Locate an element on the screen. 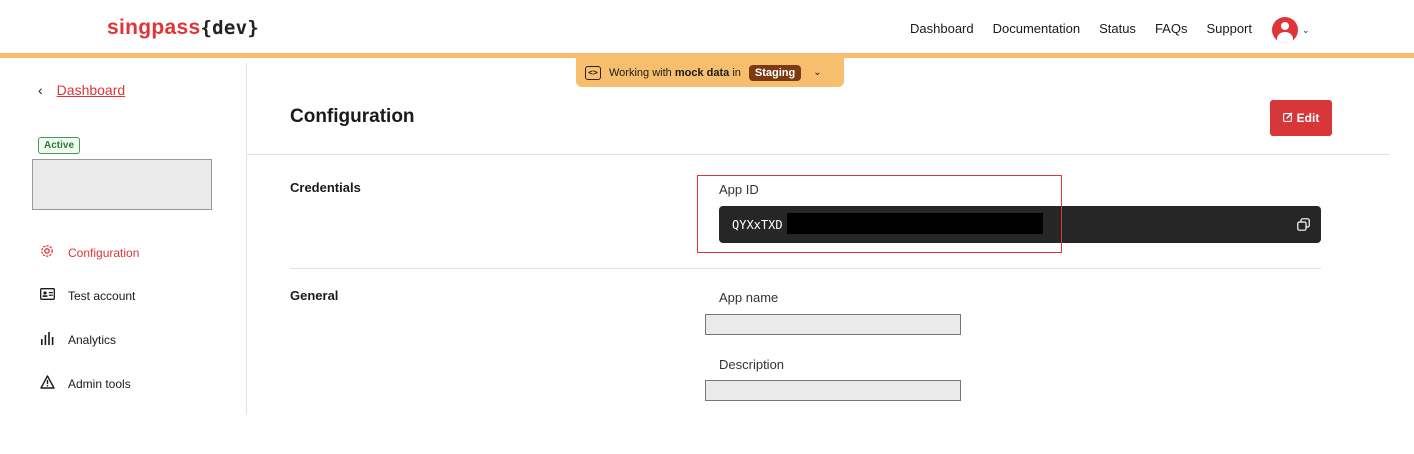 This screenshot has width=1414, height=454. status-badge: Active is located at coordinates (59, 145).